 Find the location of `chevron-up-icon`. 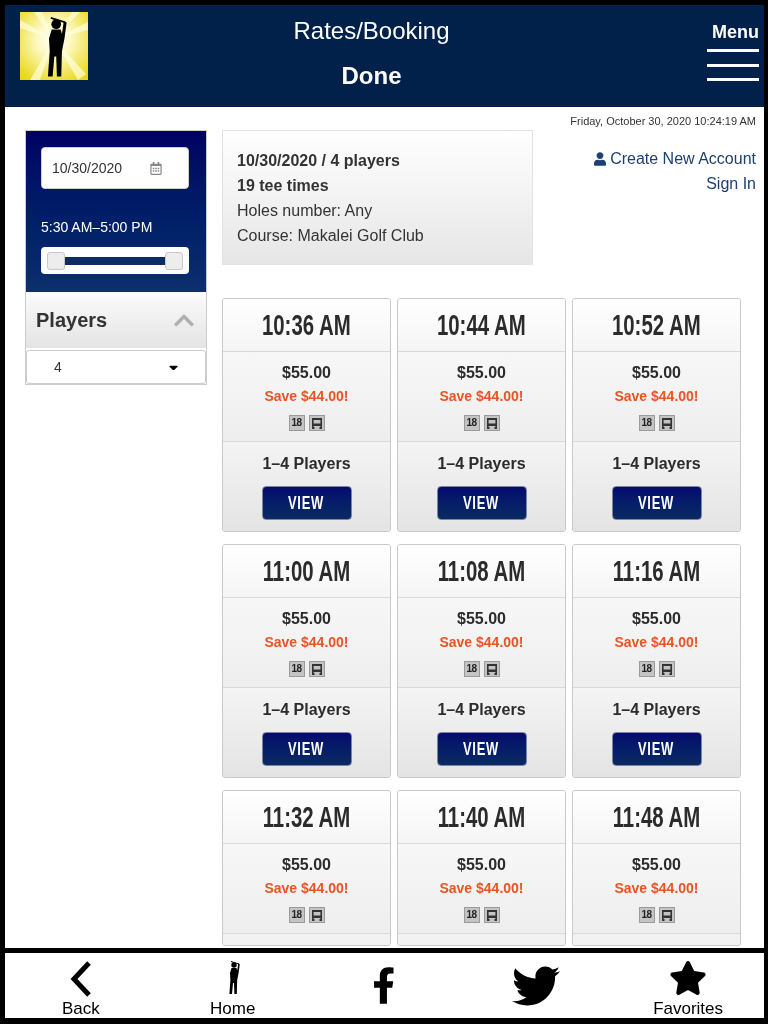

chevron-up-icon is located at coordinates (184, 320).